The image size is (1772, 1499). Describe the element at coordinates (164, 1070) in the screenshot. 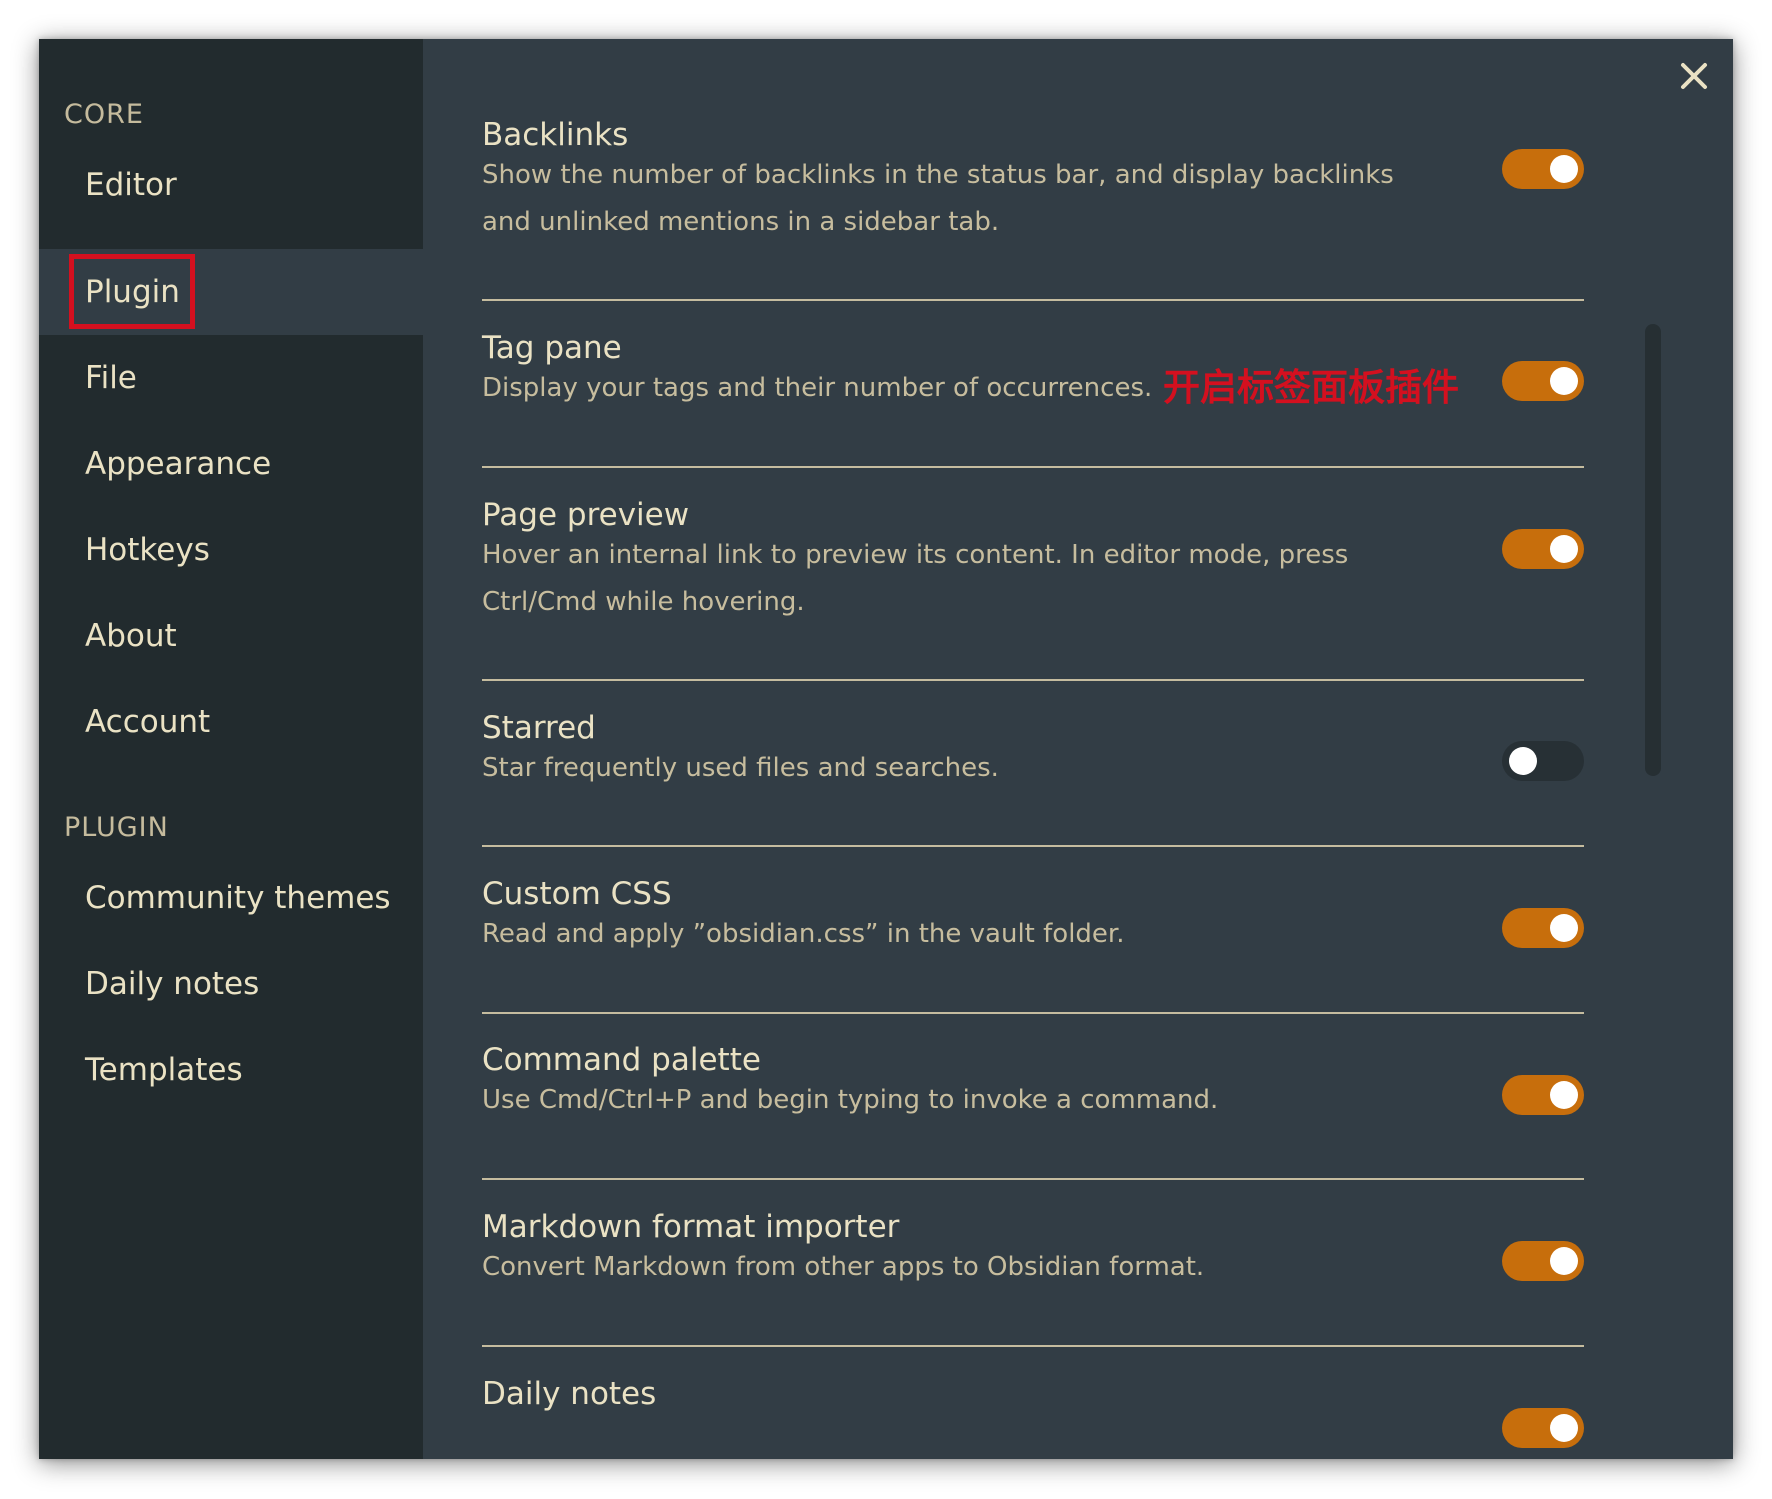

I see `sidebar-item-label: Templates` at that location.